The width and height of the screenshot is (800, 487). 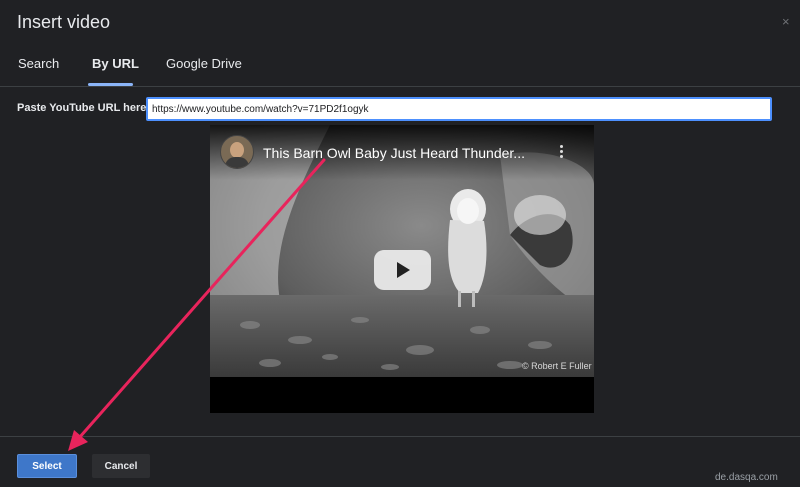 What do you see at coordinates (746, 477) in the screenshot?
I see `site-watermark: de.dasqa.com` at bounding box center [746, 477].